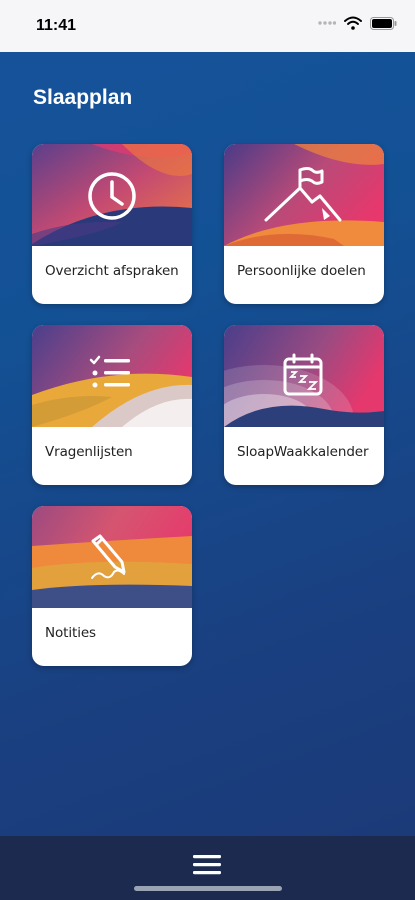 Image resolution: width=415 pixels, height=900 pixels. I want to click on card-label: Vragenlijsten, so click(89, 452).